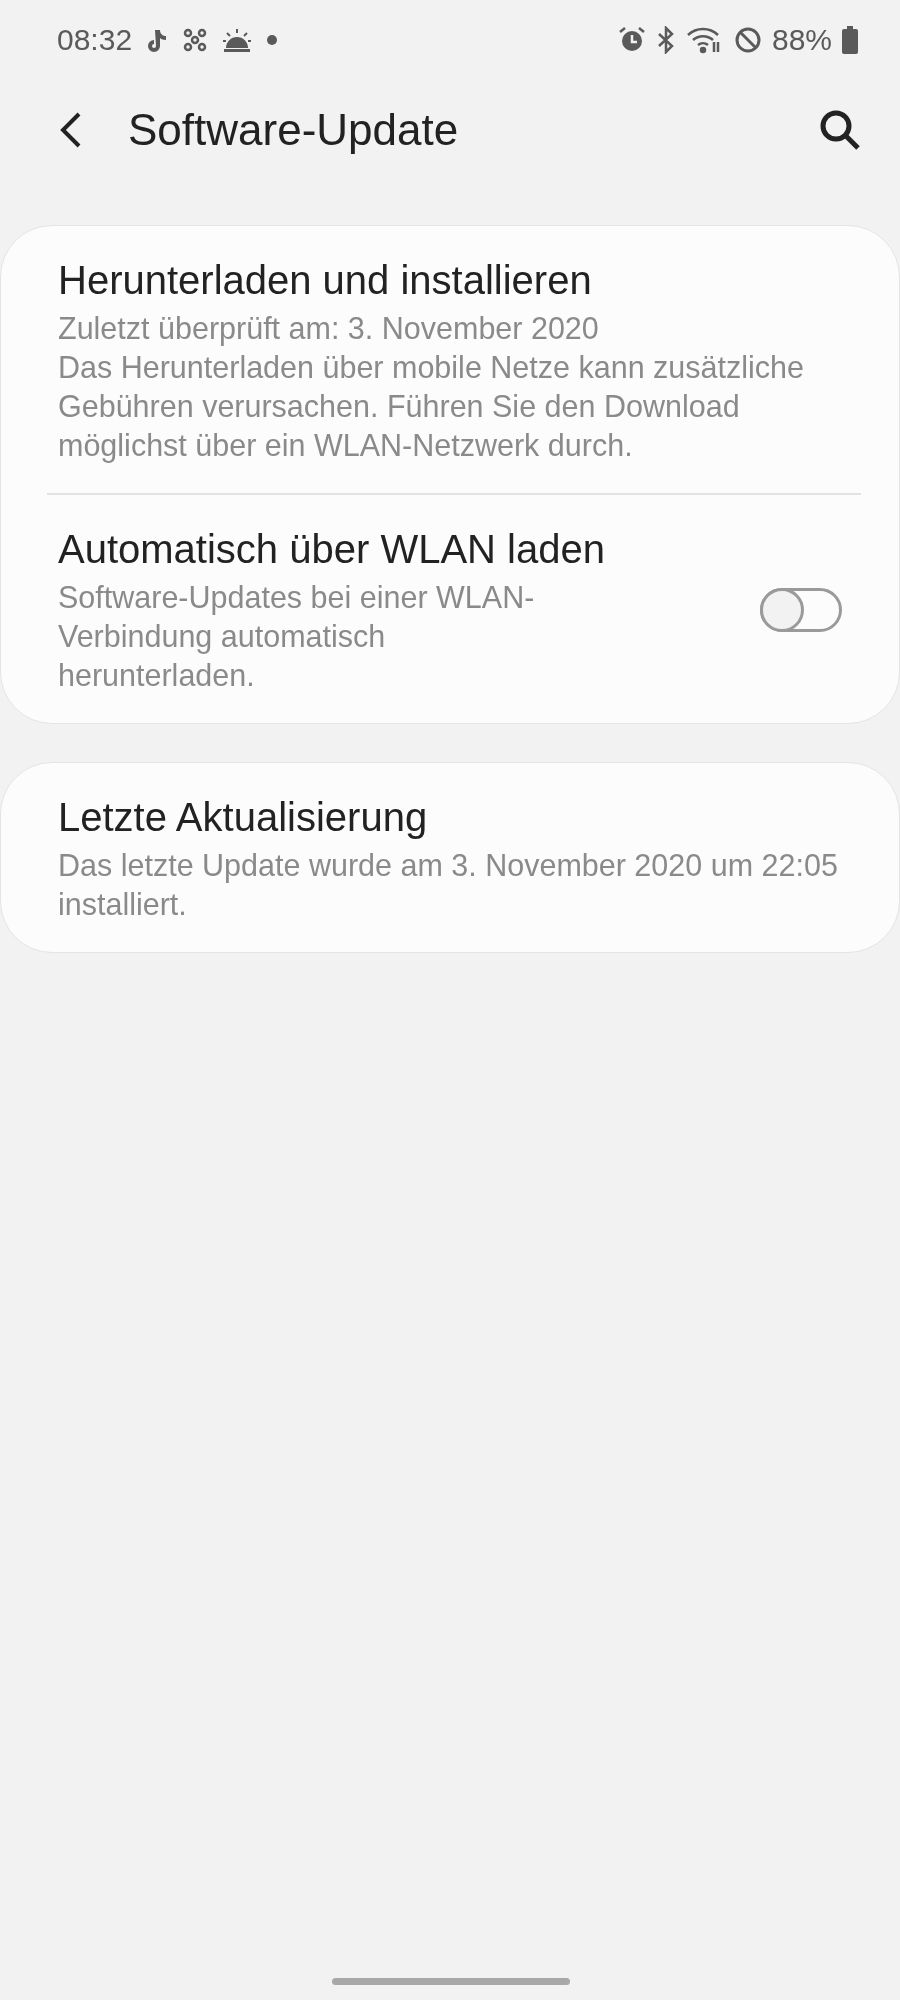 The image size is (900, 2000). Describe the element at coordinates (157, 40) in the screenshot. I see `music-note-icon` at that location.